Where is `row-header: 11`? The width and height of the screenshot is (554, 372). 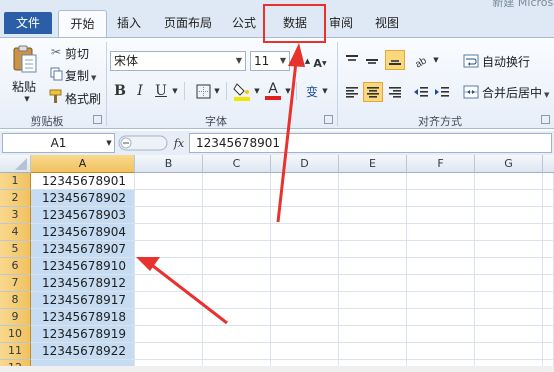 row-header: 11 is located at coordinates (15, 351).